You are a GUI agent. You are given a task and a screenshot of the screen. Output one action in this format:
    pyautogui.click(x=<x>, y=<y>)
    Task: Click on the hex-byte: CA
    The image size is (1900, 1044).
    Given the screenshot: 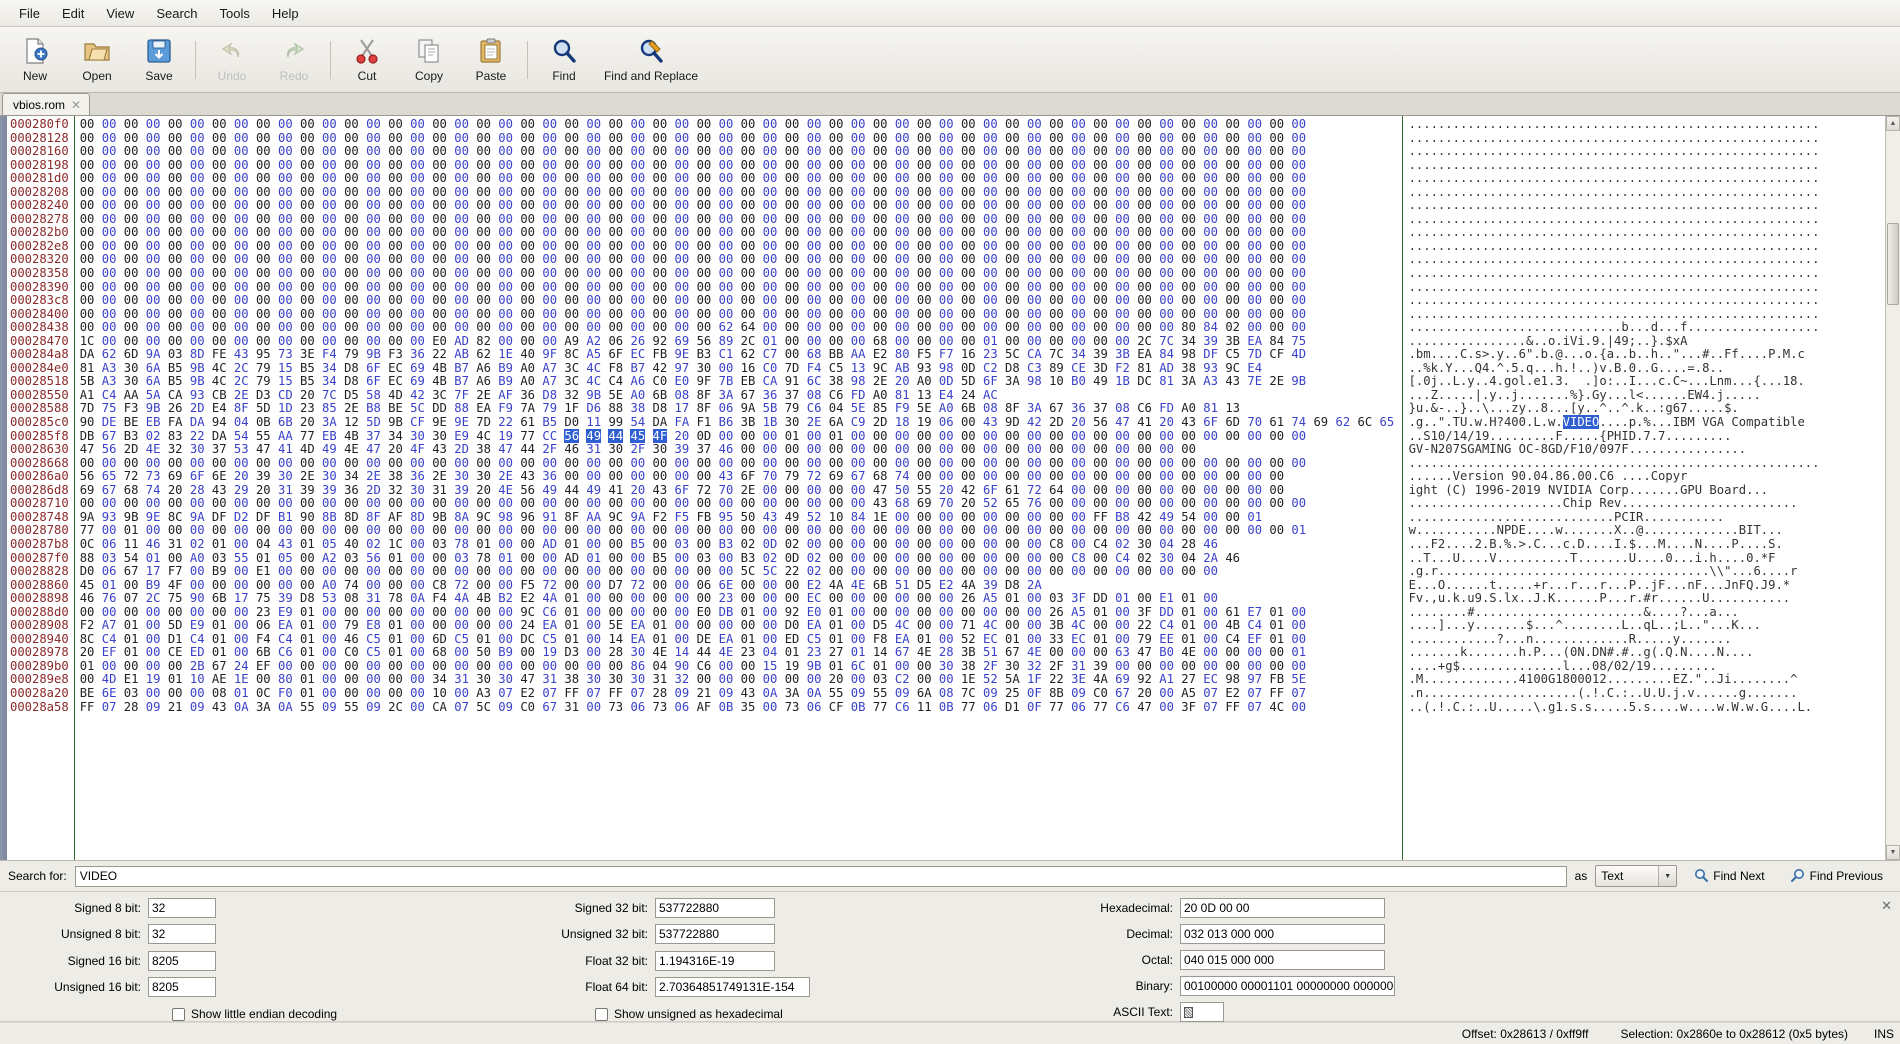 What is the action you would take?
    pyautogui.click(x=1034, y=354)
    